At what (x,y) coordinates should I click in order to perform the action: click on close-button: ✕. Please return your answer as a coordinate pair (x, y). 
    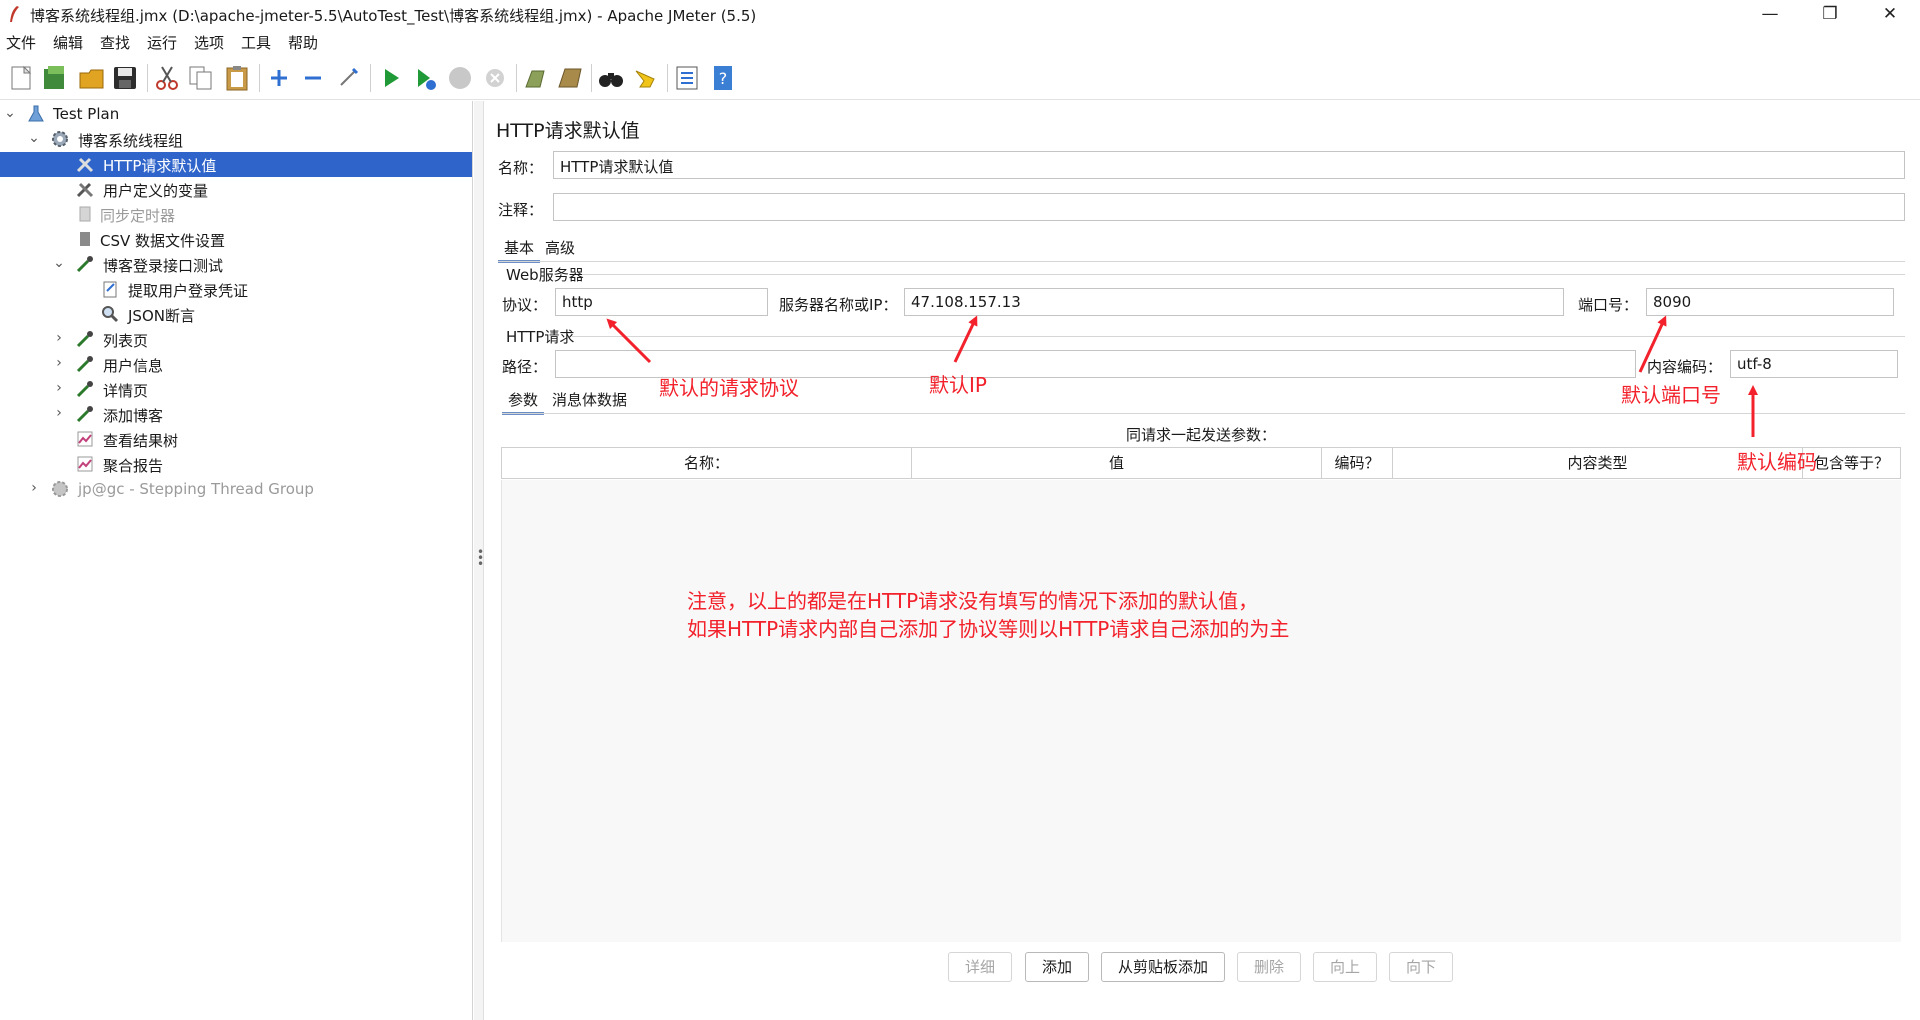
    Looking at the image, I should click on (1890, 14).